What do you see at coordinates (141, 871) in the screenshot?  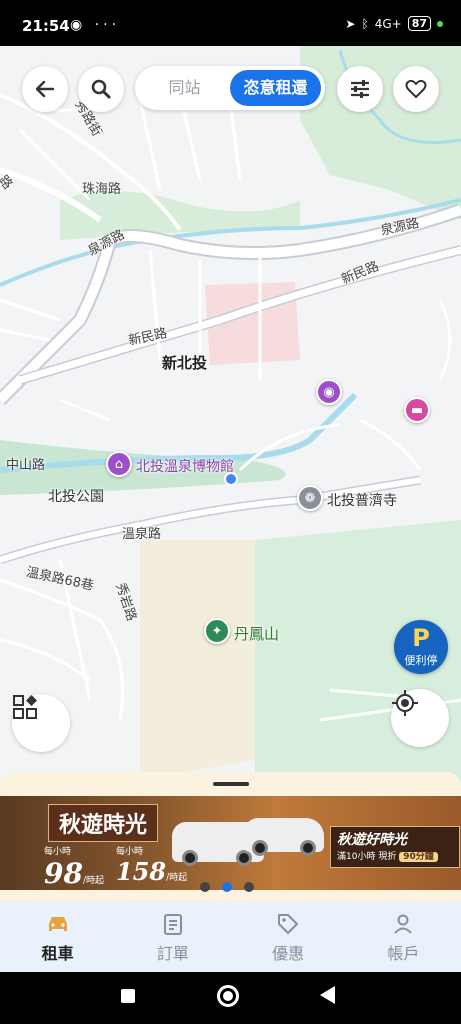 I see `price-2-value: 158` at bounding box center [141, 871].